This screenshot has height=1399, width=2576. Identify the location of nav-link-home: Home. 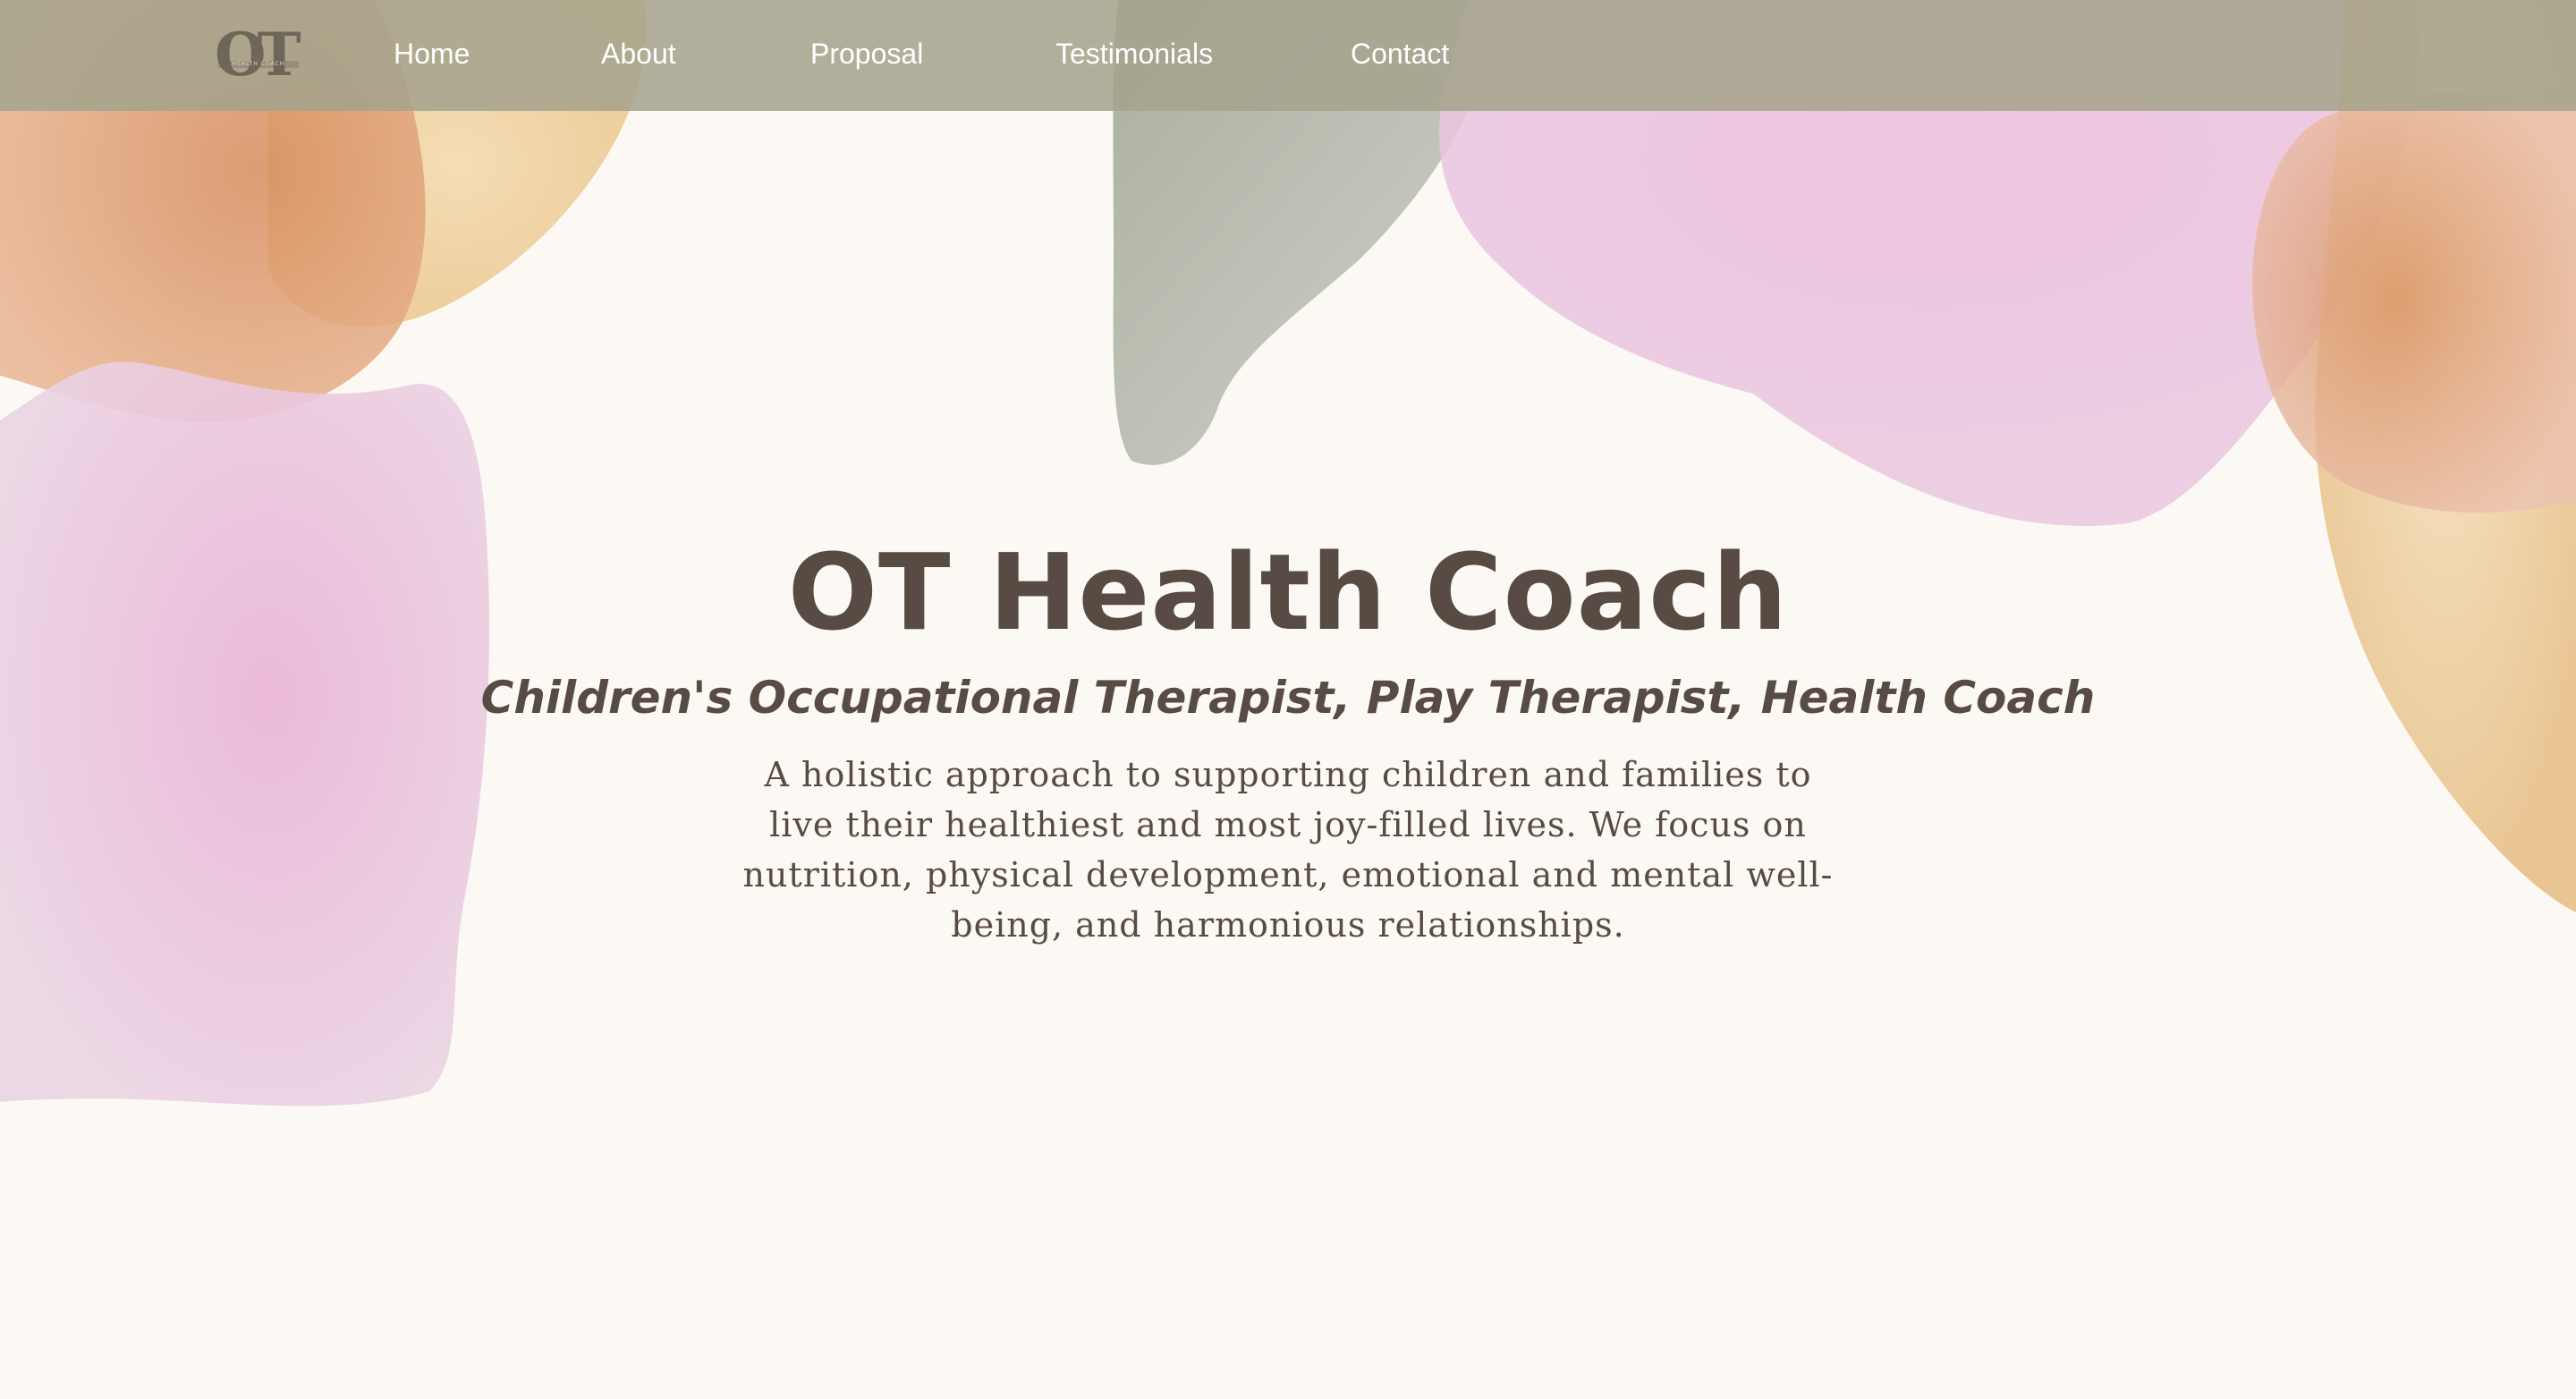
(432, 53).